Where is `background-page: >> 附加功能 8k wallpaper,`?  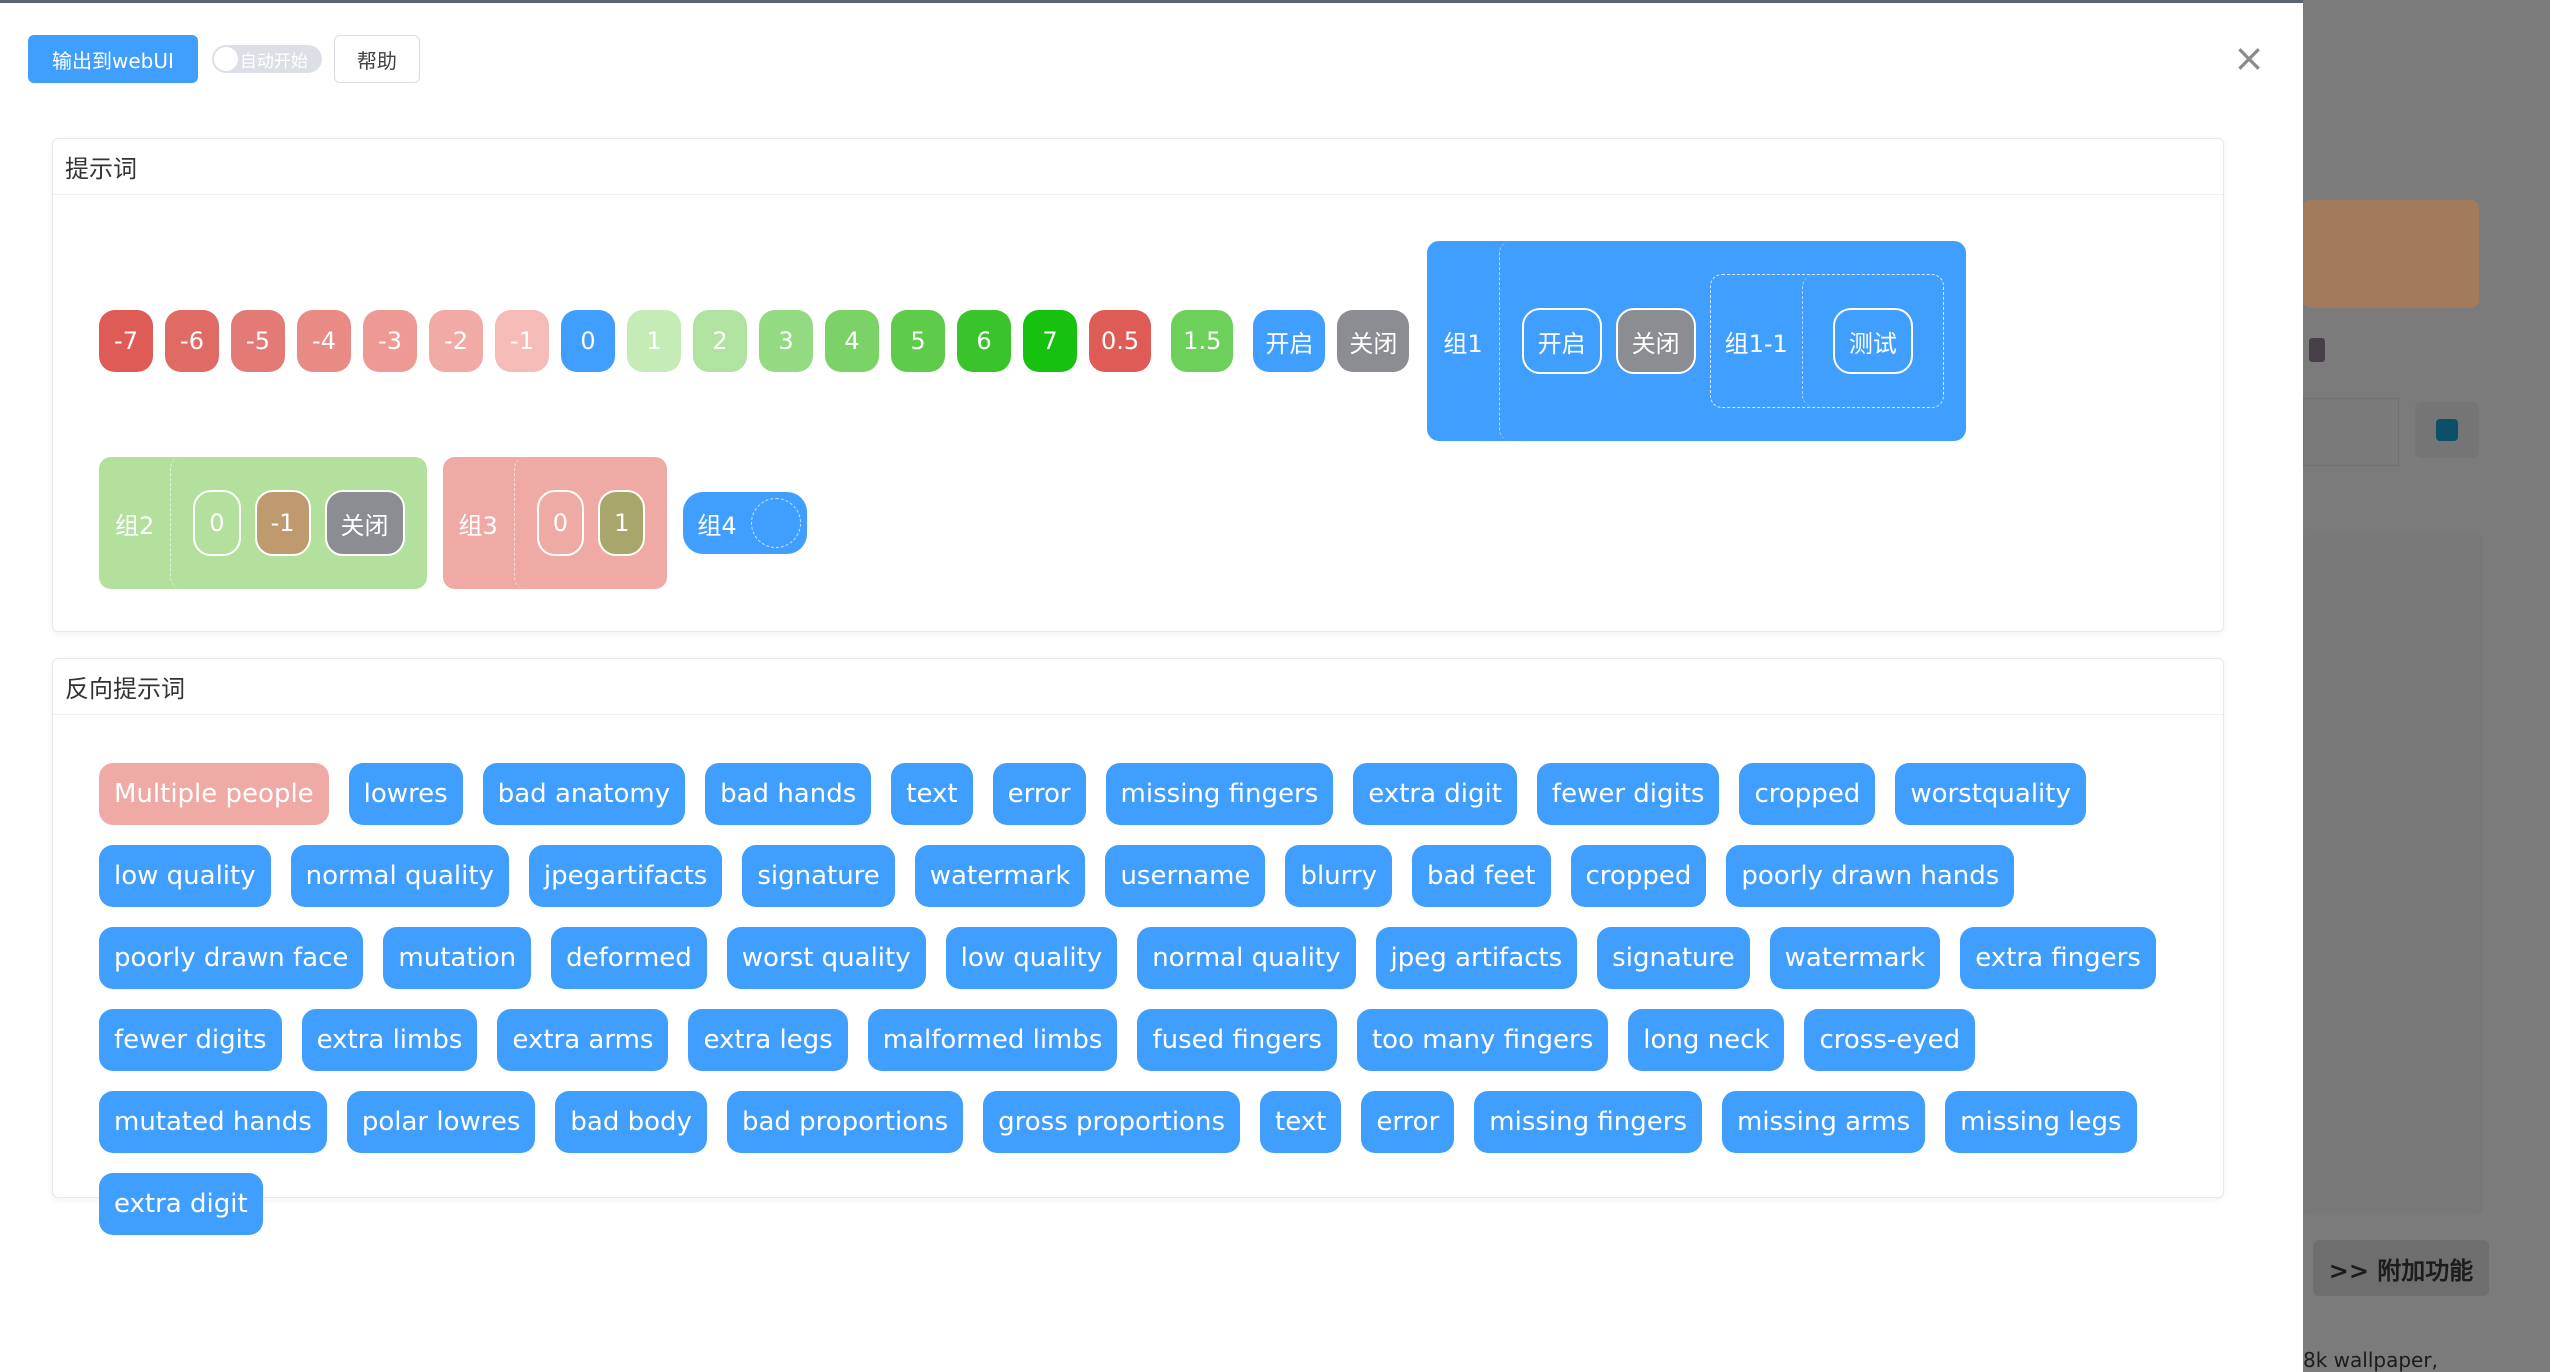 background-page: >> 附加功能 8k wallpaper, is located at coordinates (2426, 686).